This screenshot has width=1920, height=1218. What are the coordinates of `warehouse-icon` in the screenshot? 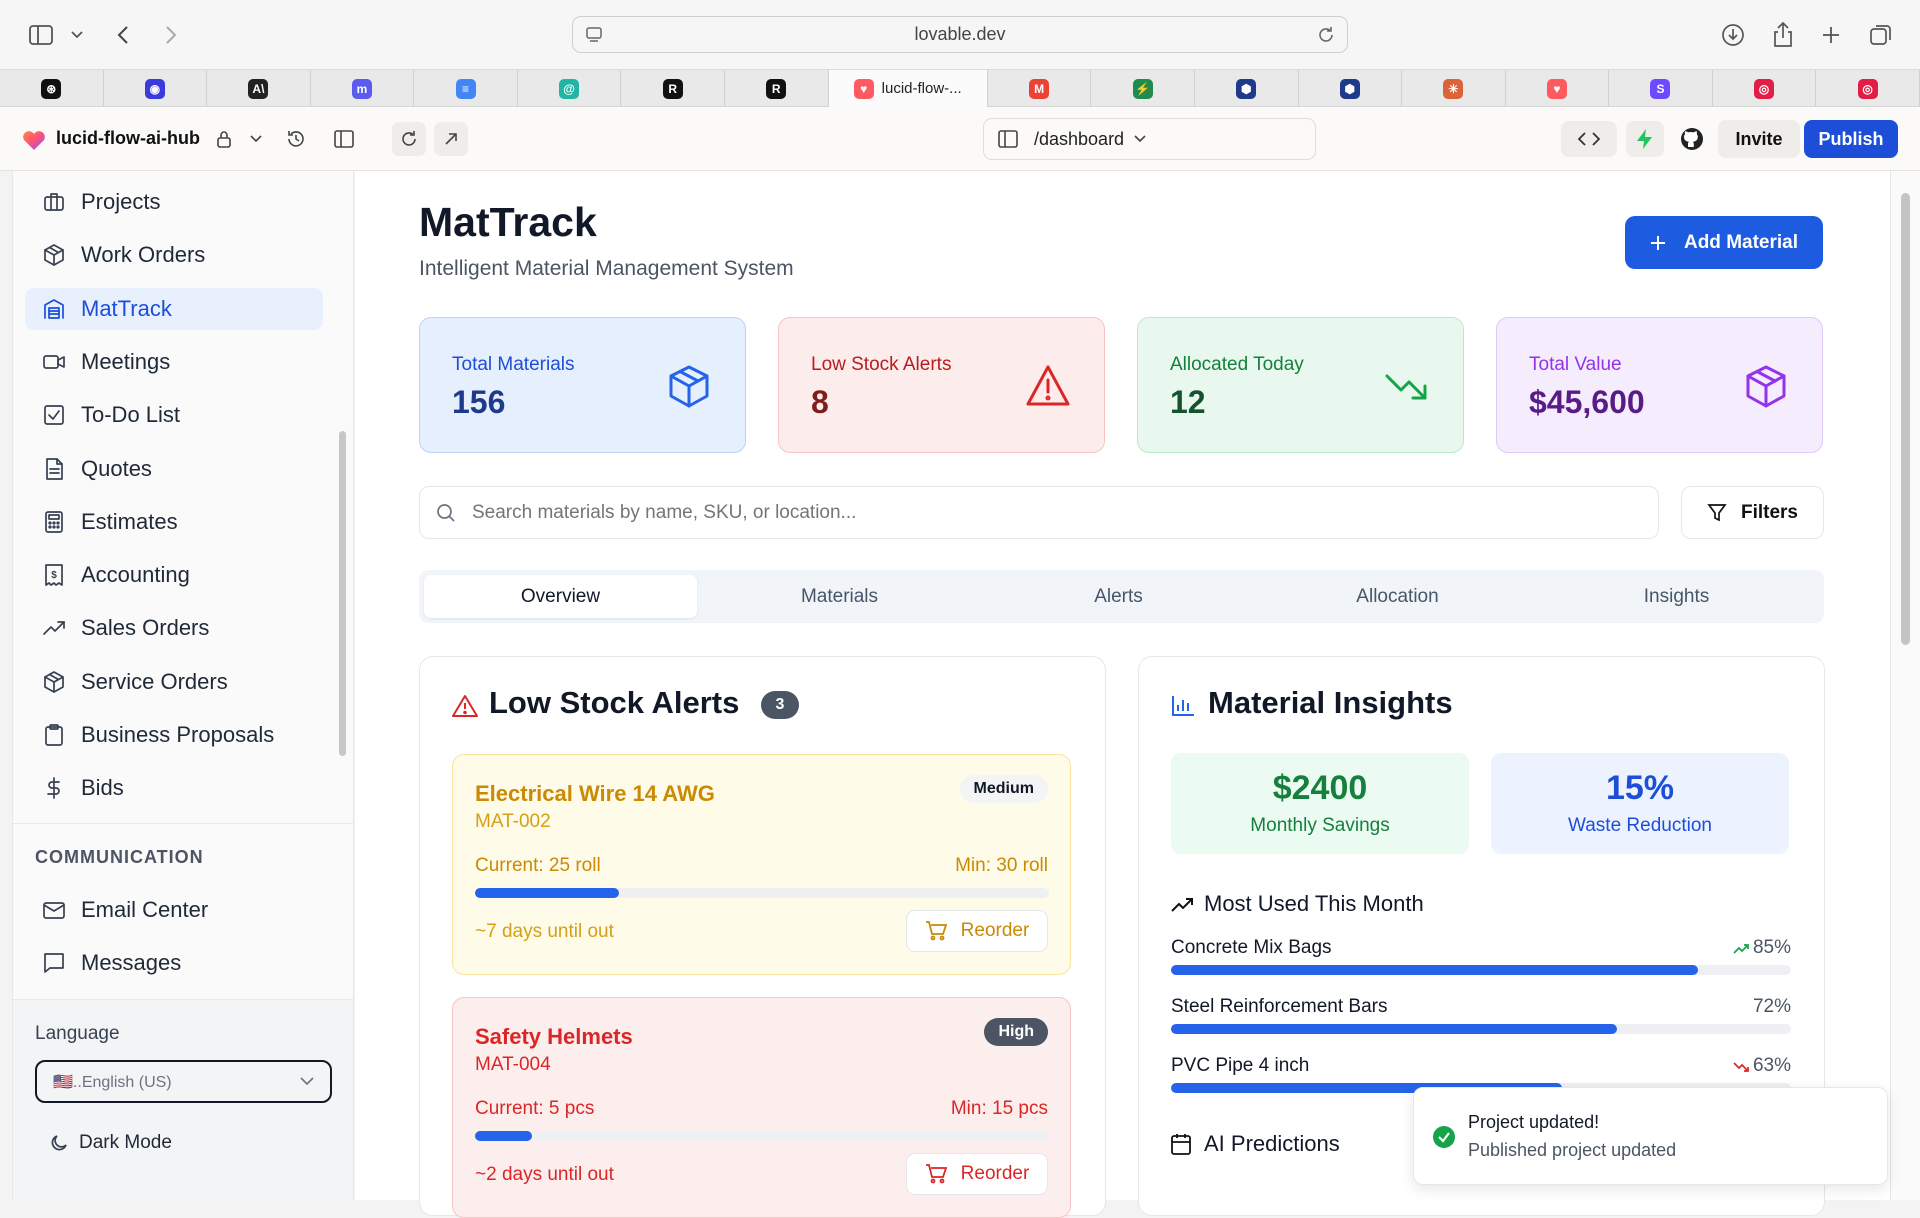 It's located at (54, 309).